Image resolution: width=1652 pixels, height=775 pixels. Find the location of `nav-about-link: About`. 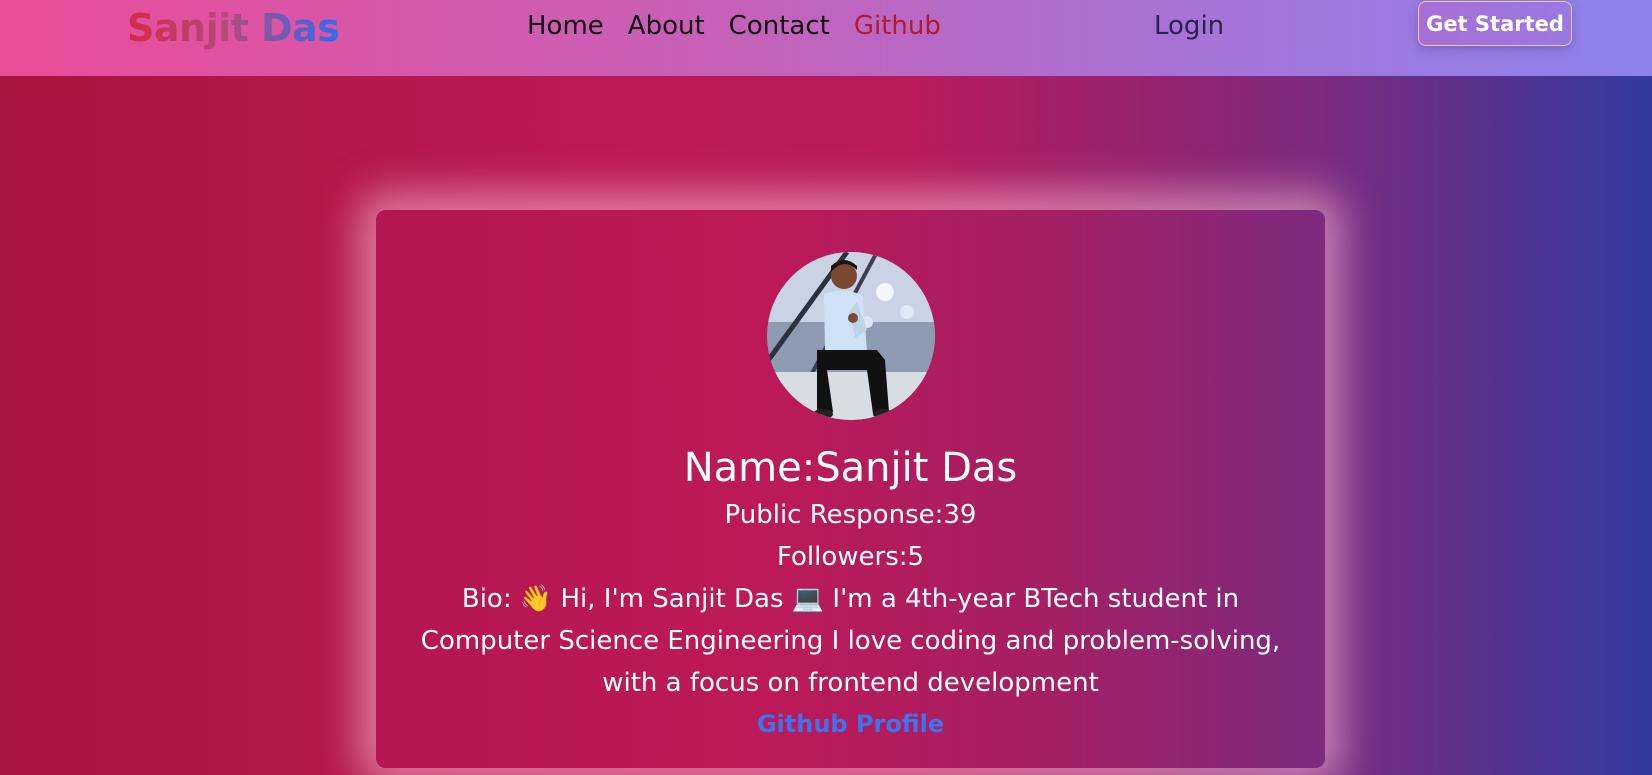

nav-about-link: About is located at coordinates (666, 26).